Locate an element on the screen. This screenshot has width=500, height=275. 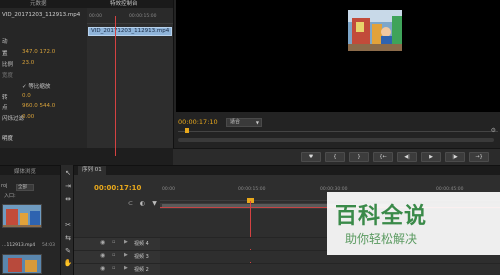
tools-panel: ↖ ⇥ ⇹ ✂ ⇆ ✎ ✋ is located at coordinates (67, 220).